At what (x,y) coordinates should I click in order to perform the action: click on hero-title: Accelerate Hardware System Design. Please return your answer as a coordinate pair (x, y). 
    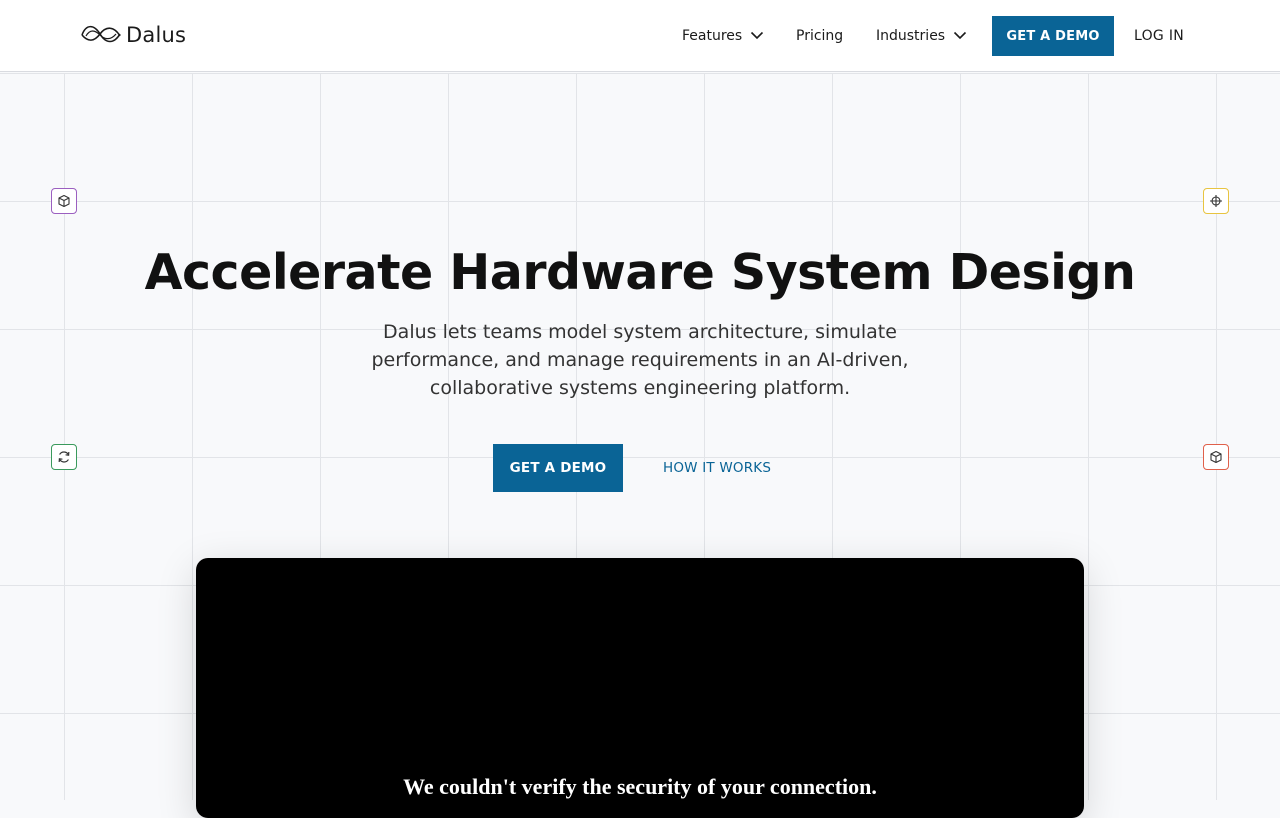
    Looking at the image, I should click on (640, 272).